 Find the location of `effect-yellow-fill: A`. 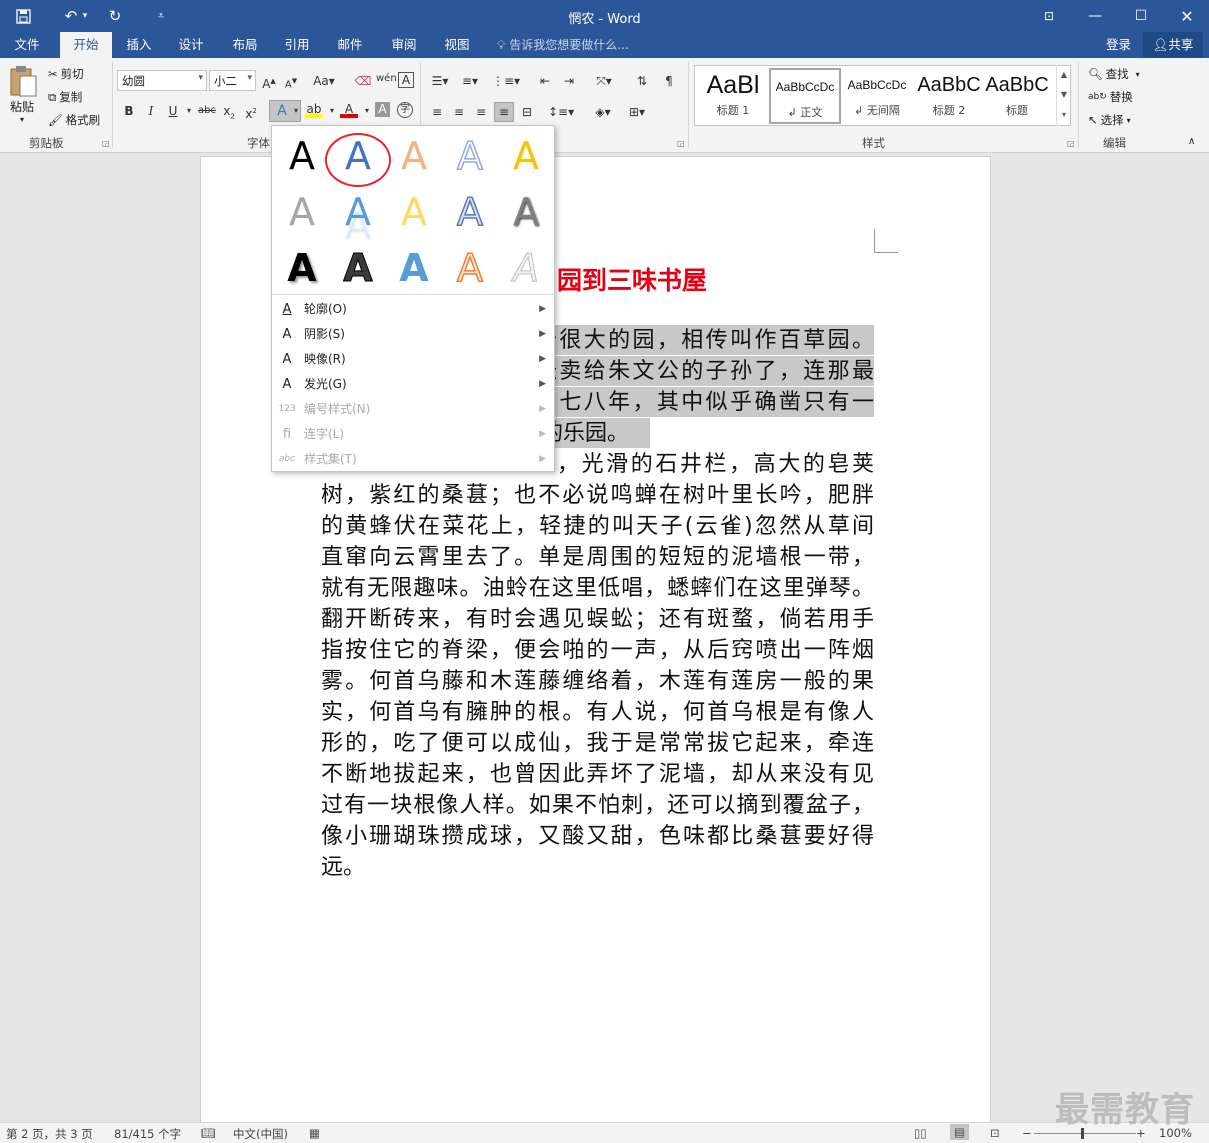

effect-yellow-fill: A is located at coordinates (414, 212).